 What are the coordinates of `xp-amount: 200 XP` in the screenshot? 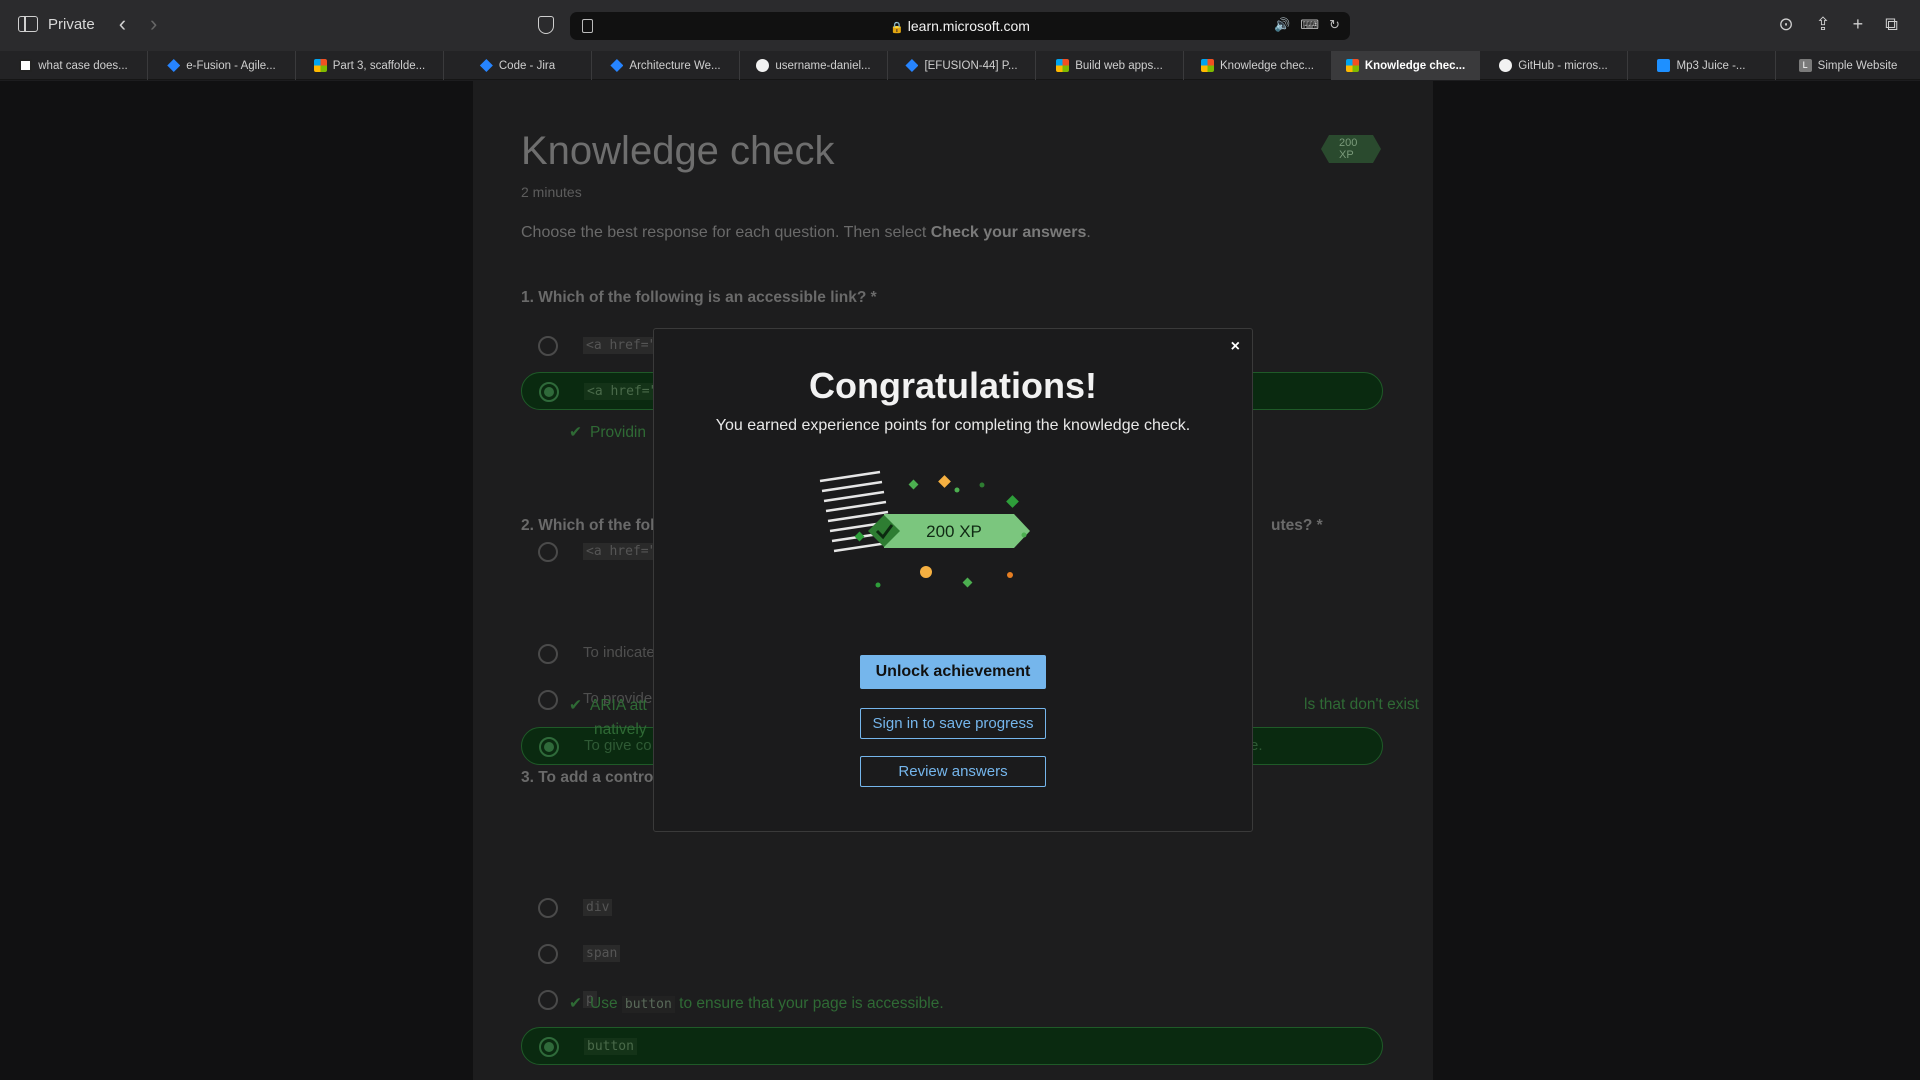 It's located at (954, 531).